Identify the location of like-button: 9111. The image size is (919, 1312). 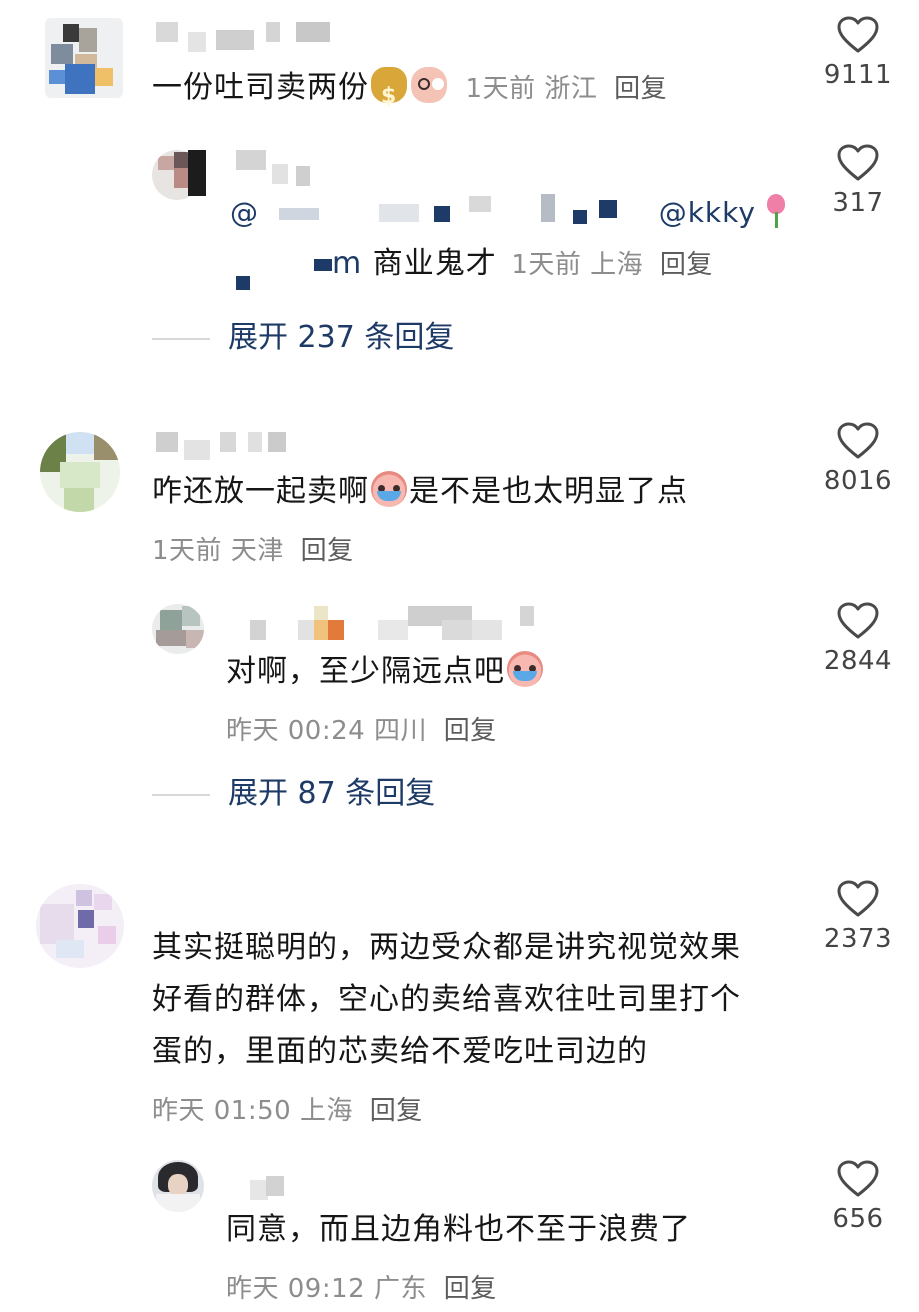
(858, 53).